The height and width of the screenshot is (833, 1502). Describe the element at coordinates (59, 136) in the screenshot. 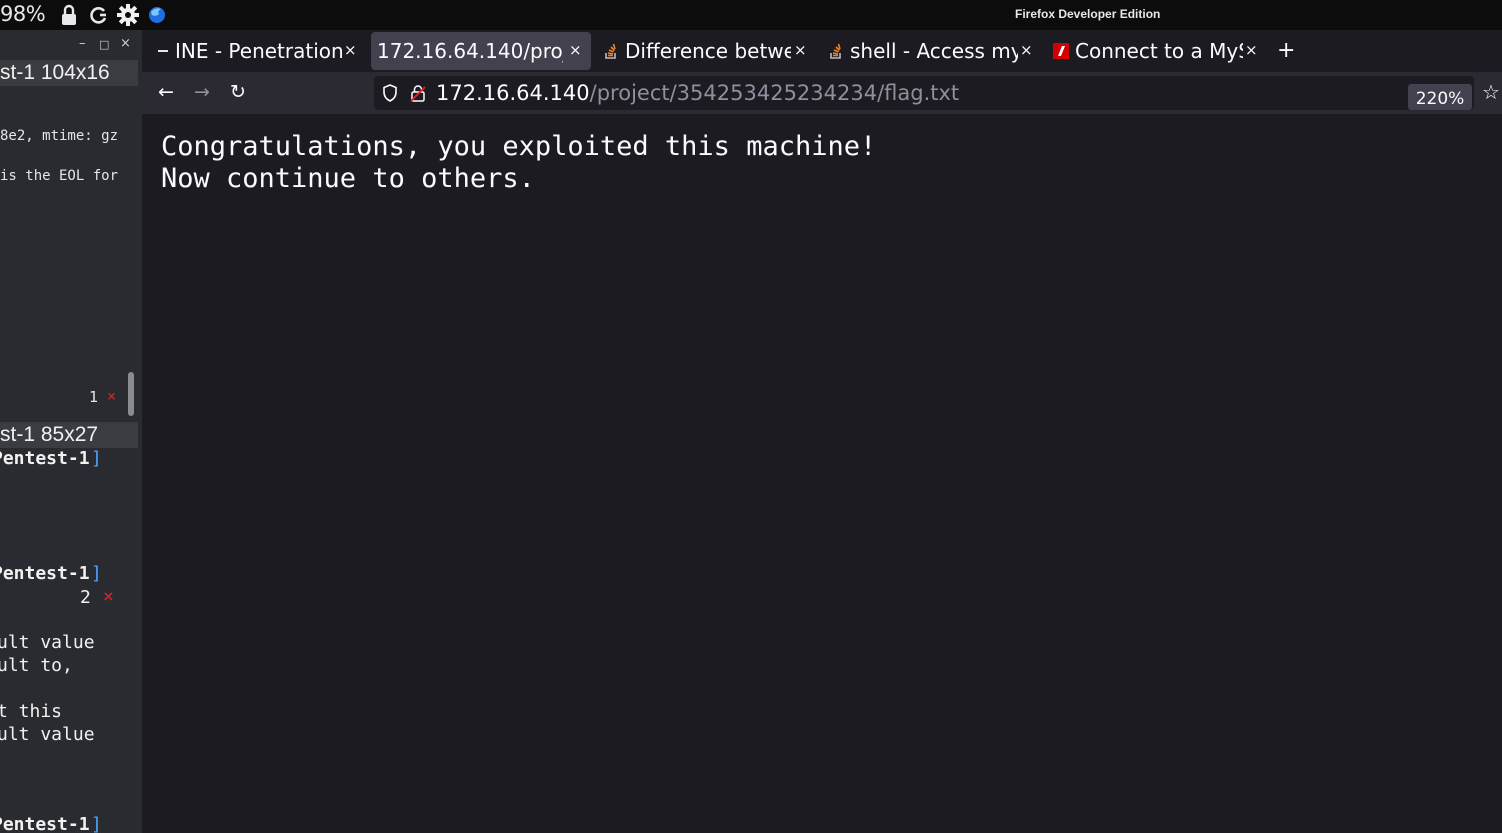

I see `terminal-output-line: 8e2, mtime: gz` at that location.